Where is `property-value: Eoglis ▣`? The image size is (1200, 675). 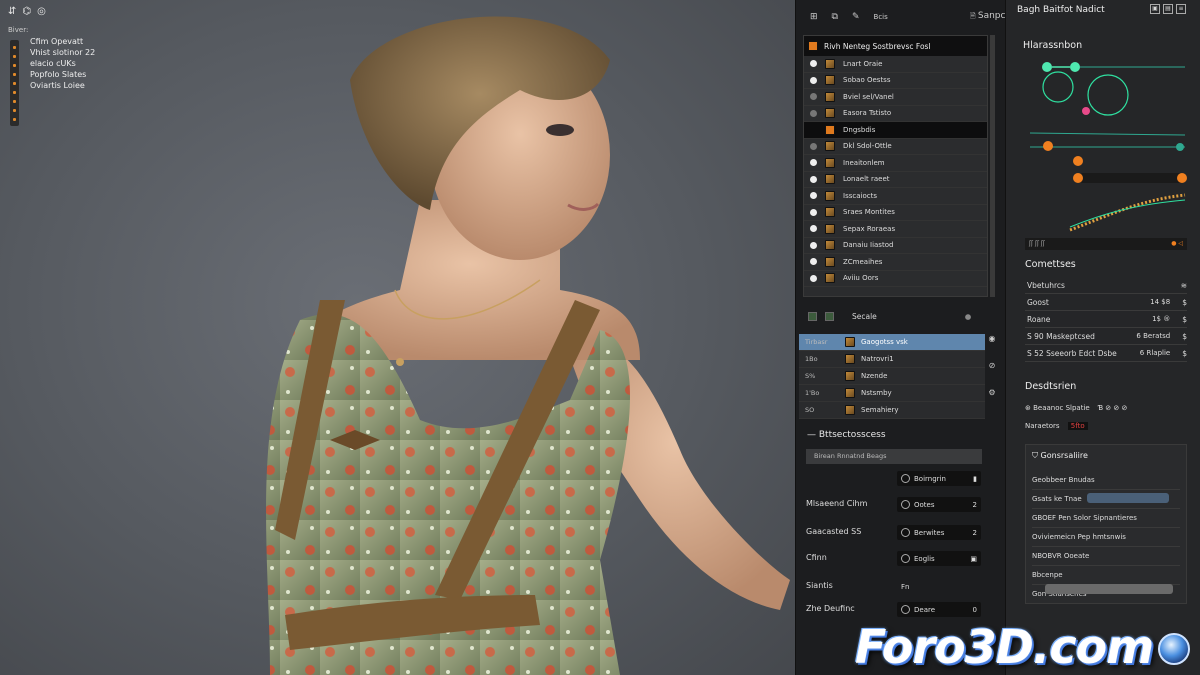 property-value: Eoglis ▣ is located at coordinates (939, 558).